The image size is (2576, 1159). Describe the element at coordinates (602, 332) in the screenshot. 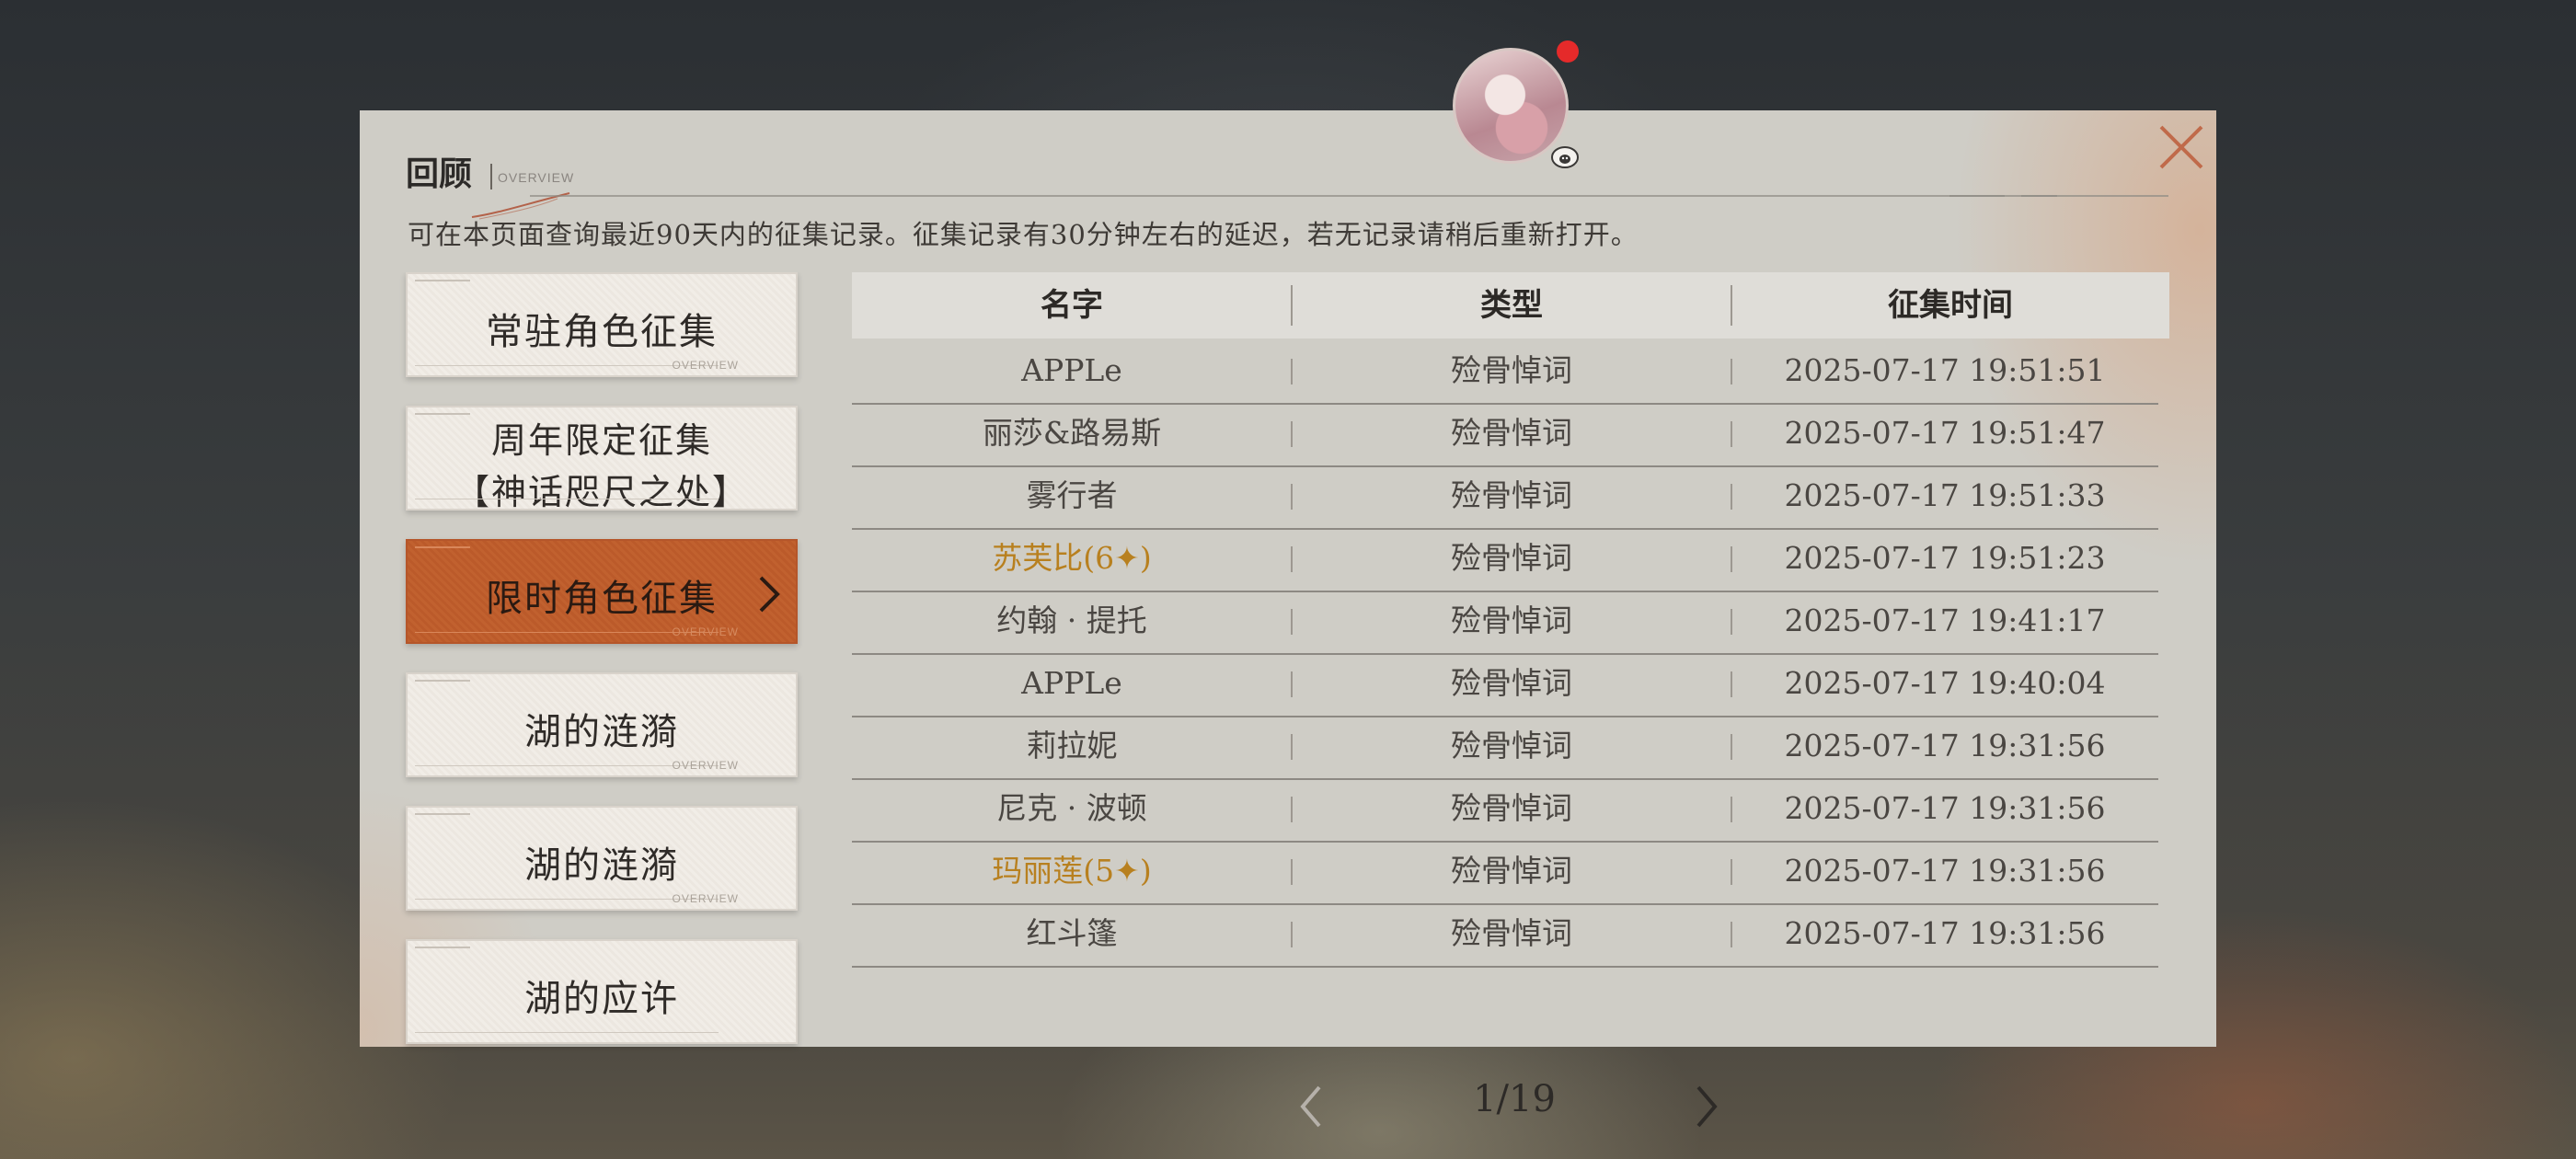

I see `banner-card-label: 常驻角色征集` at that location.